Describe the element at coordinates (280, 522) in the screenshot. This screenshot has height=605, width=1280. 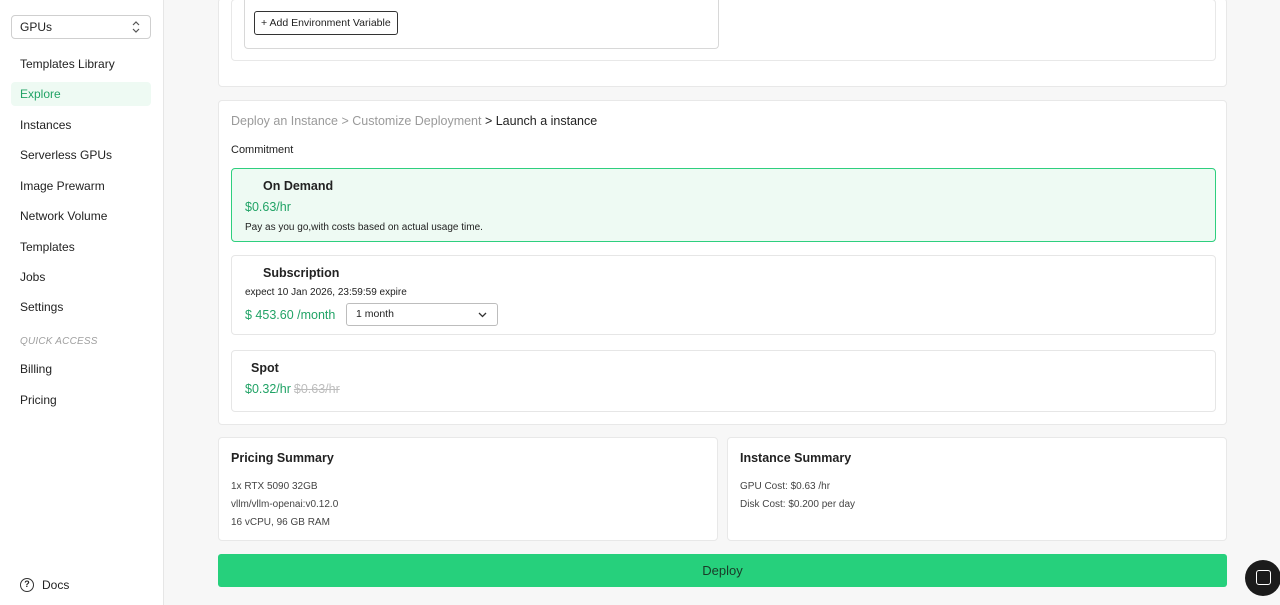
I see `pricing-summary-resources: 16 vCPU, 96 GB RAM` at that location.